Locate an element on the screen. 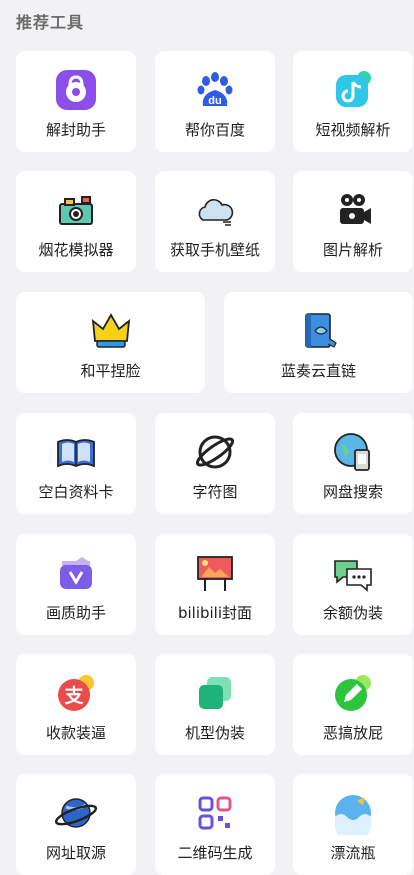 This screenshot has height=875, width=414. tool-label: 余额伪装 is located at coordinates (352, 613).